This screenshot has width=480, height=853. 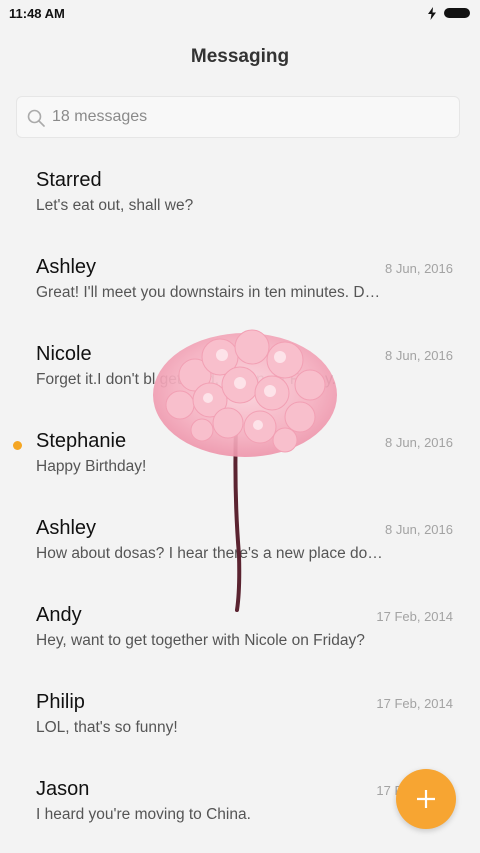 What do you see at coordinates (37, 13) in the screenshot?
I see `status-time: 11:48 AM` at bounding box center [37, 13].